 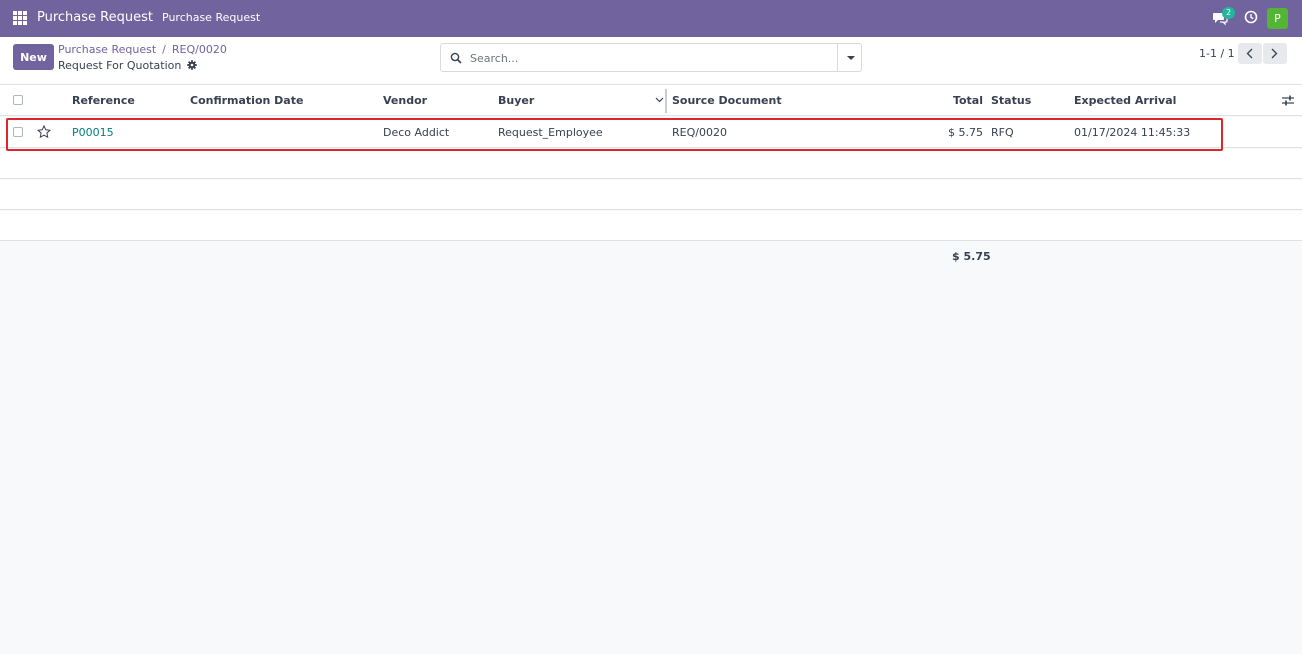 I want to click on row-reference: P00015, so click(x=93, y=132).